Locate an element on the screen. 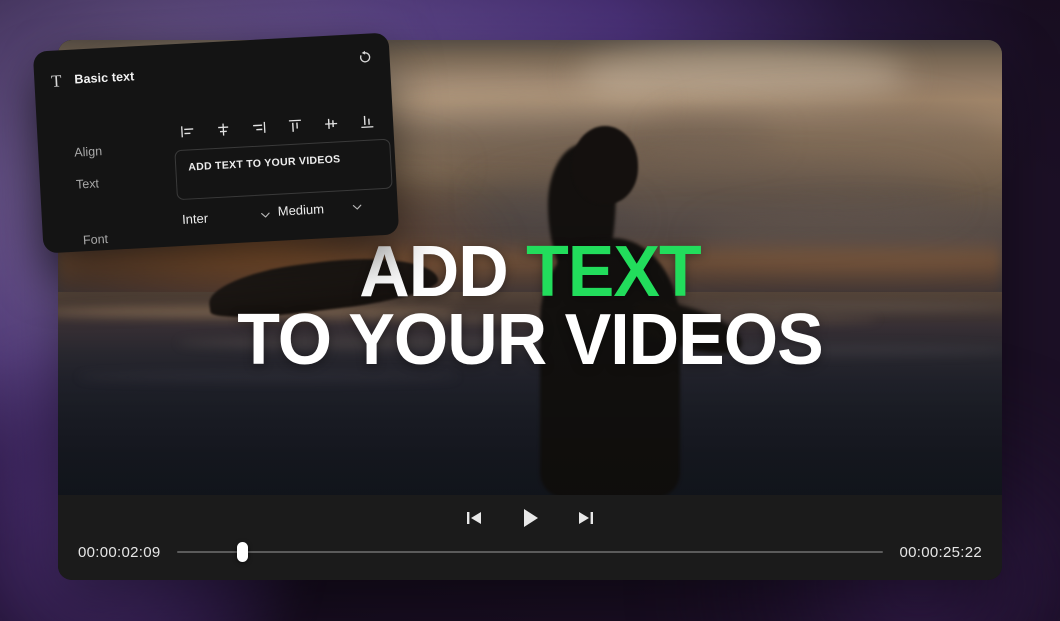  transport-controls is located at coordinates (530, 518).